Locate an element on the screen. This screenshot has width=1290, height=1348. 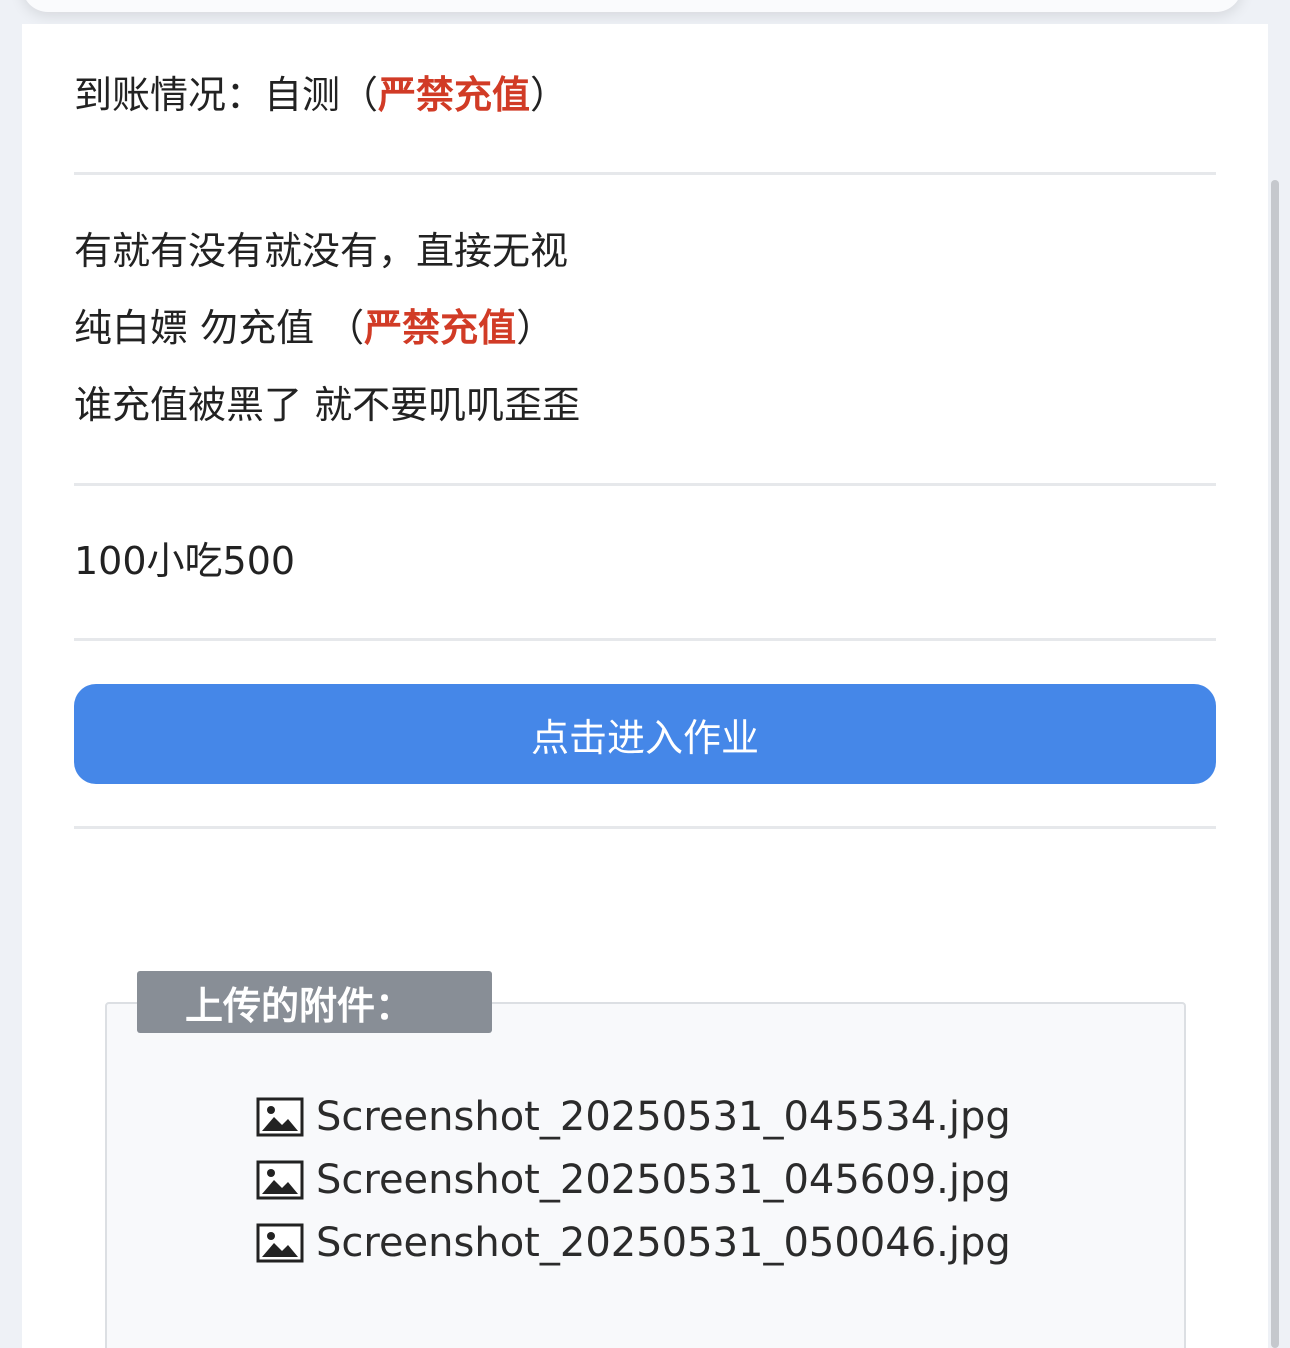
arrival-suffix: ） is located at coordinates (549, 95).